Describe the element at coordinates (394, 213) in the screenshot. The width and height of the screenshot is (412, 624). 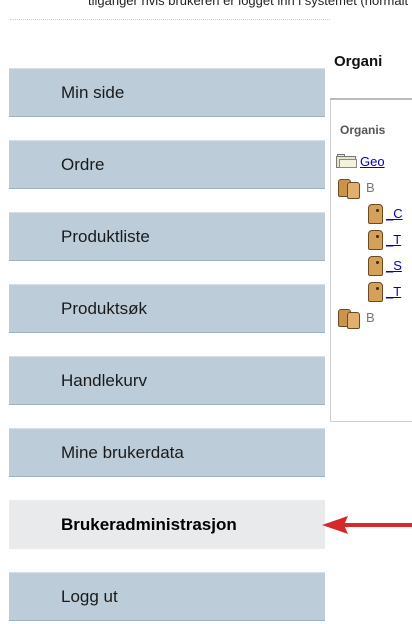
I see `tree-item-link: _C` at that location.